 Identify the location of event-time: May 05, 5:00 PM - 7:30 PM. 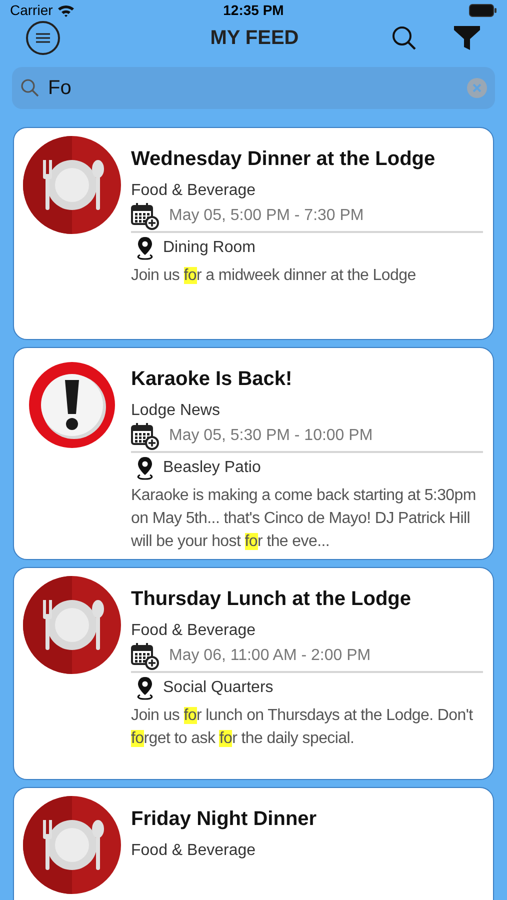
(266, 216).